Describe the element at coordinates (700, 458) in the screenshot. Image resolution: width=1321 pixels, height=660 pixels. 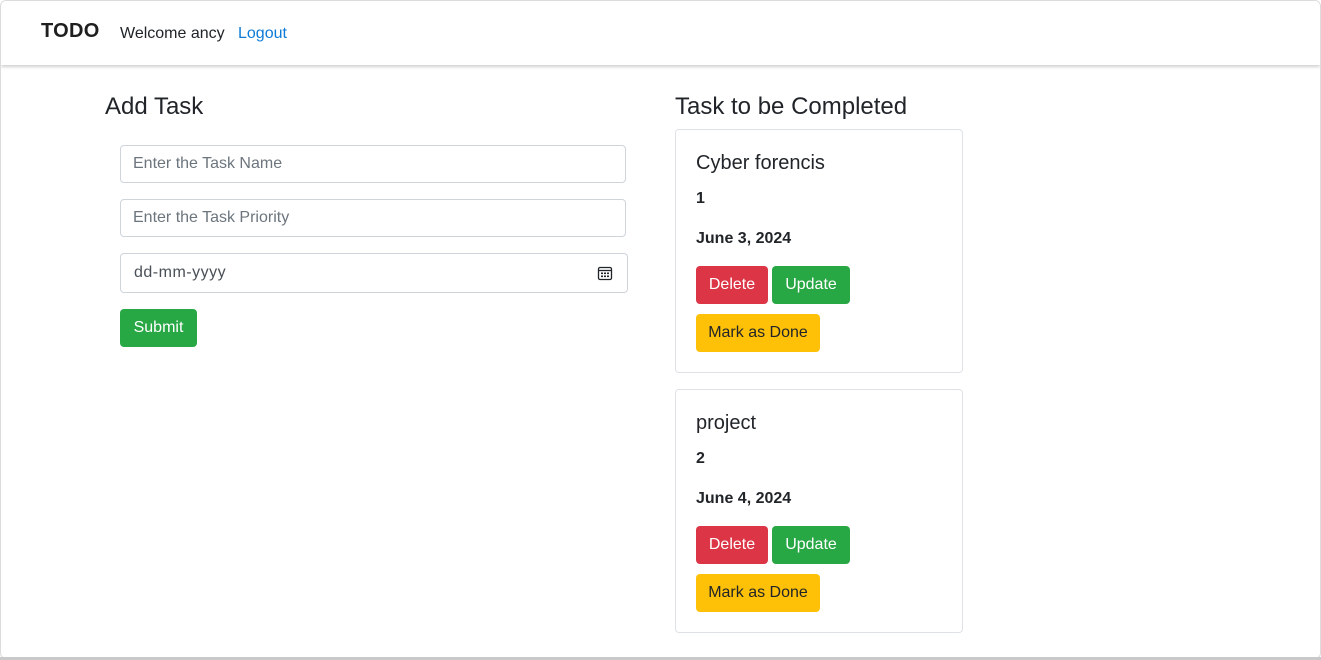
I see `task-priority: 2` at that location.